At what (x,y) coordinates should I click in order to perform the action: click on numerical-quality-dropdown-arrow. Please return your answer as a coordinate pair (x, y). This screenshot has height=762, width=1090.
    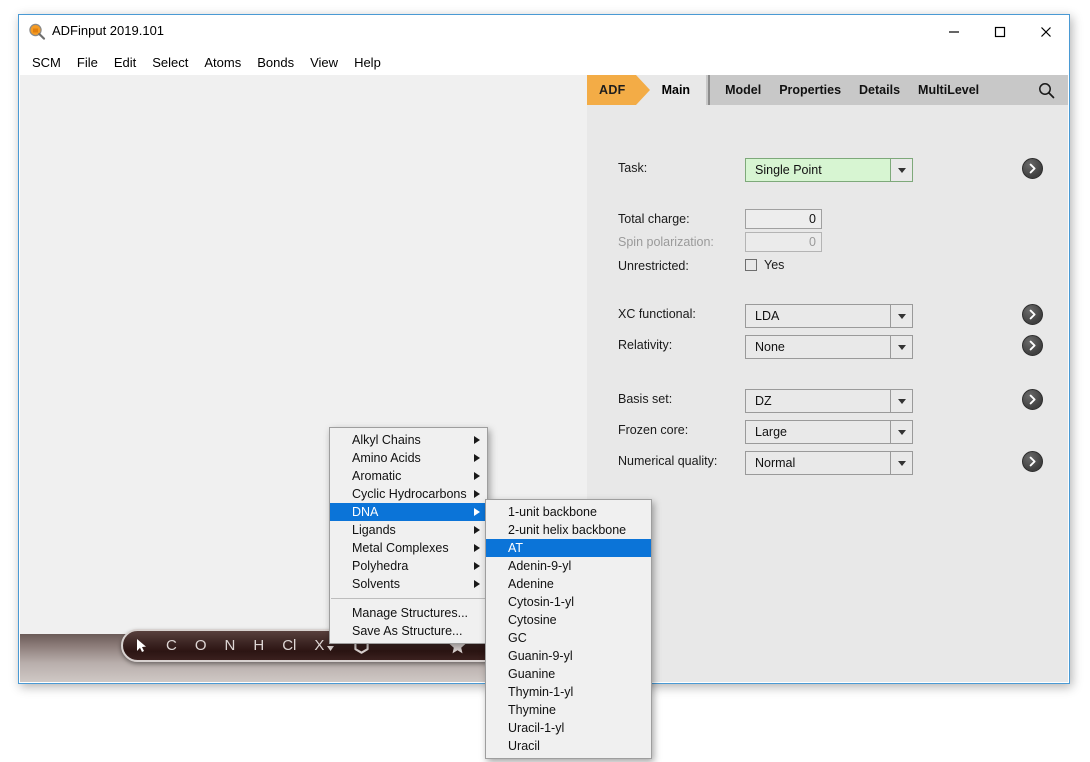
    Looking at the image, I should click on (901, 463).